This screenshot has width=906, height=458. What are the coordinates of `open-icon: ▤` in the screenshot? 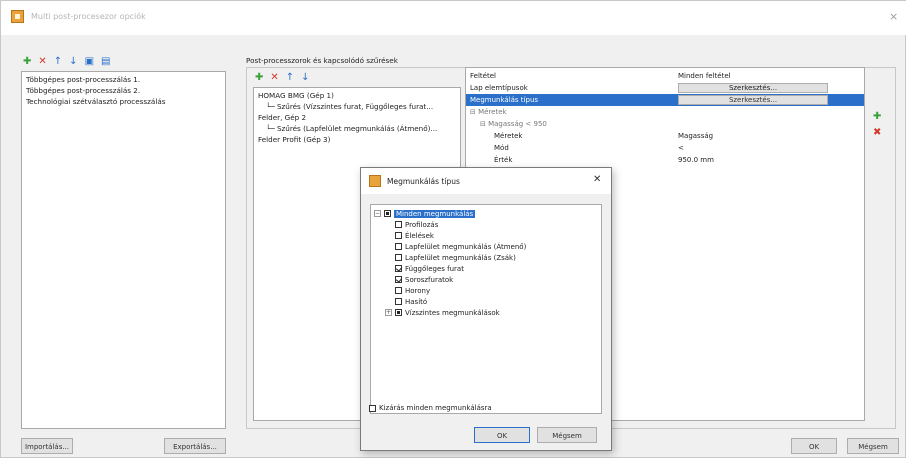 It's located at (105, 62).